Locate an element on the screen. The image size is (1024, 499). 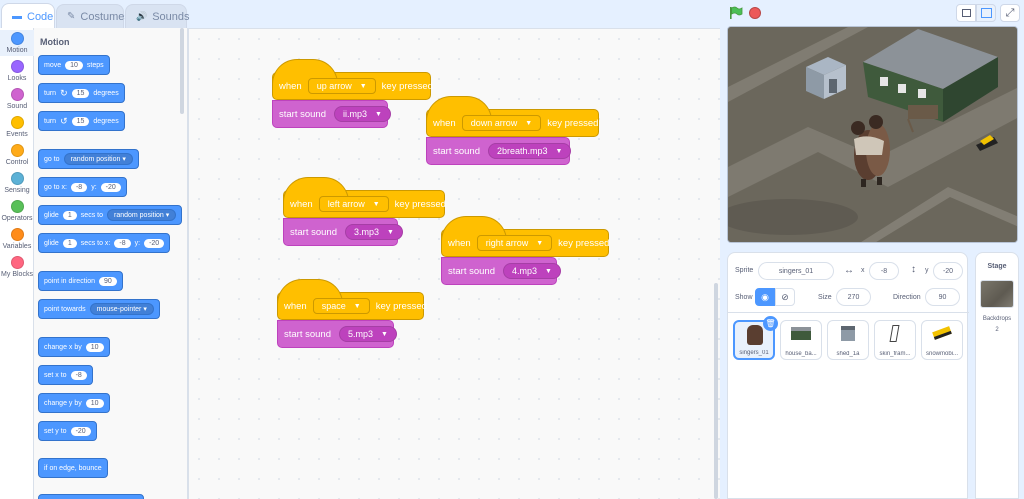
start-sound-block: start sound 5.mp3 ▼ is located at coordinates (337, 334).